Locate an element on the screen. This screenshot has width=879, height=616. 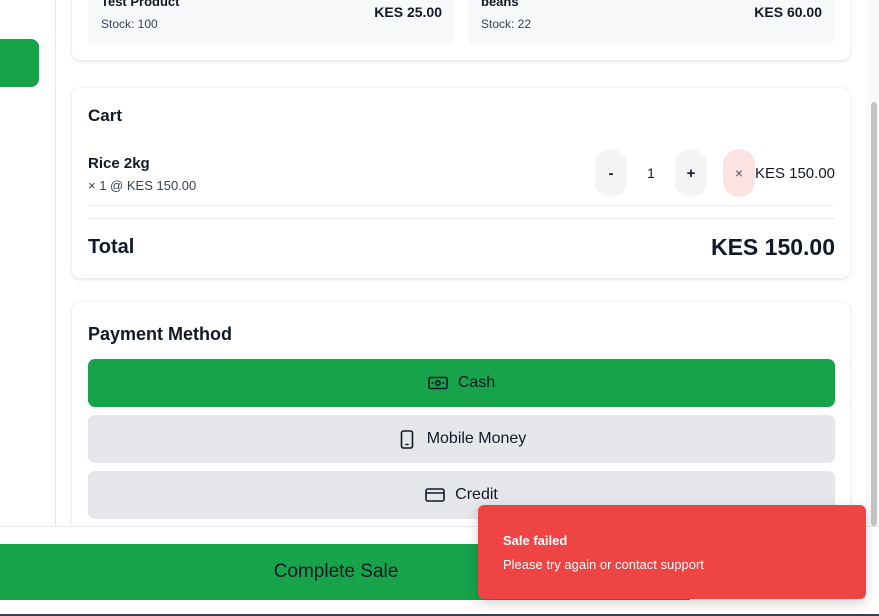
sidebar is located at coordinates (28, 263).